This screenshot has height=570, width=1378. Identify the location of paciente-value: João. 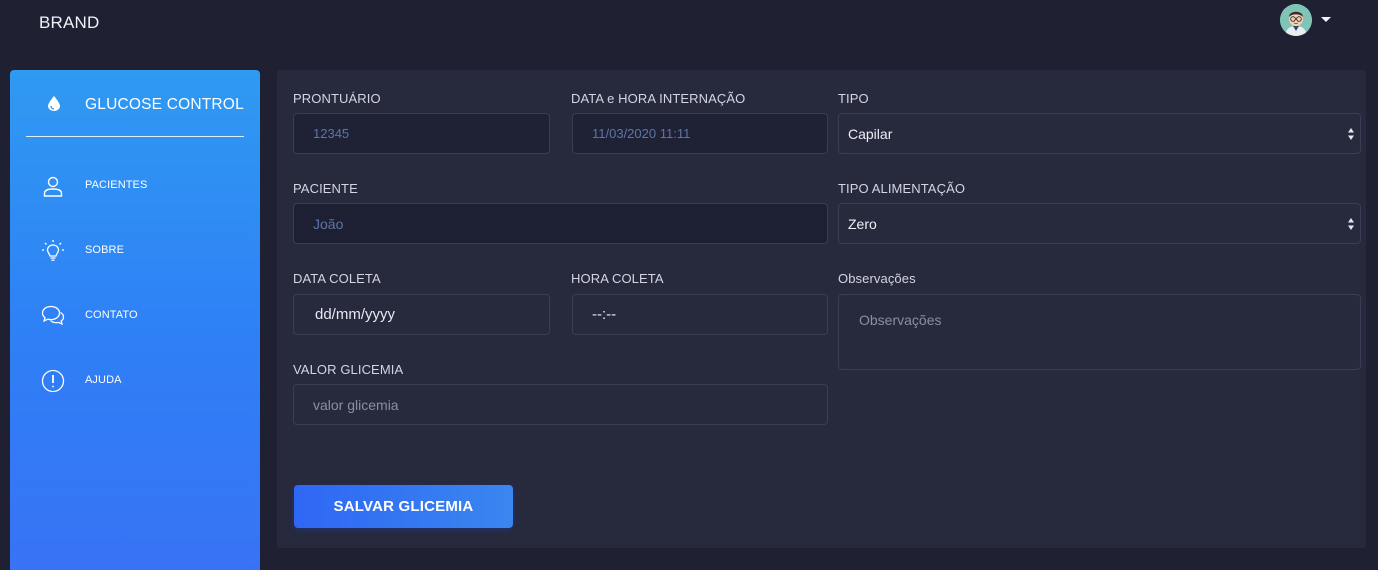
(328, 223).